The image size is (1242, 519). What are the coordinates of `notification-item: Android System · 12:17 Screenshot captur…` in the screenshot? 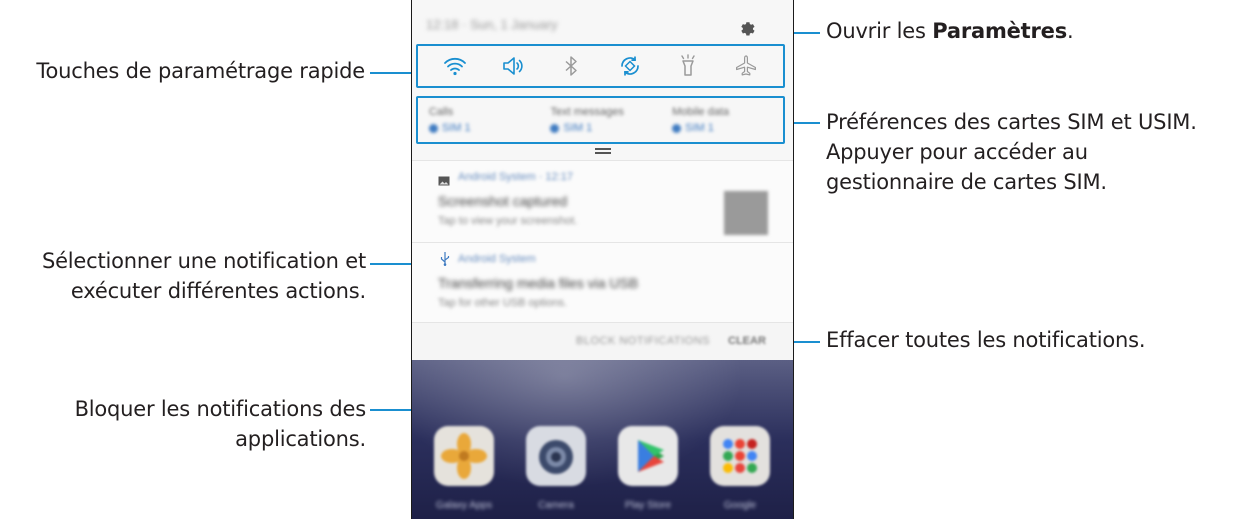 It's located at (602, 201).